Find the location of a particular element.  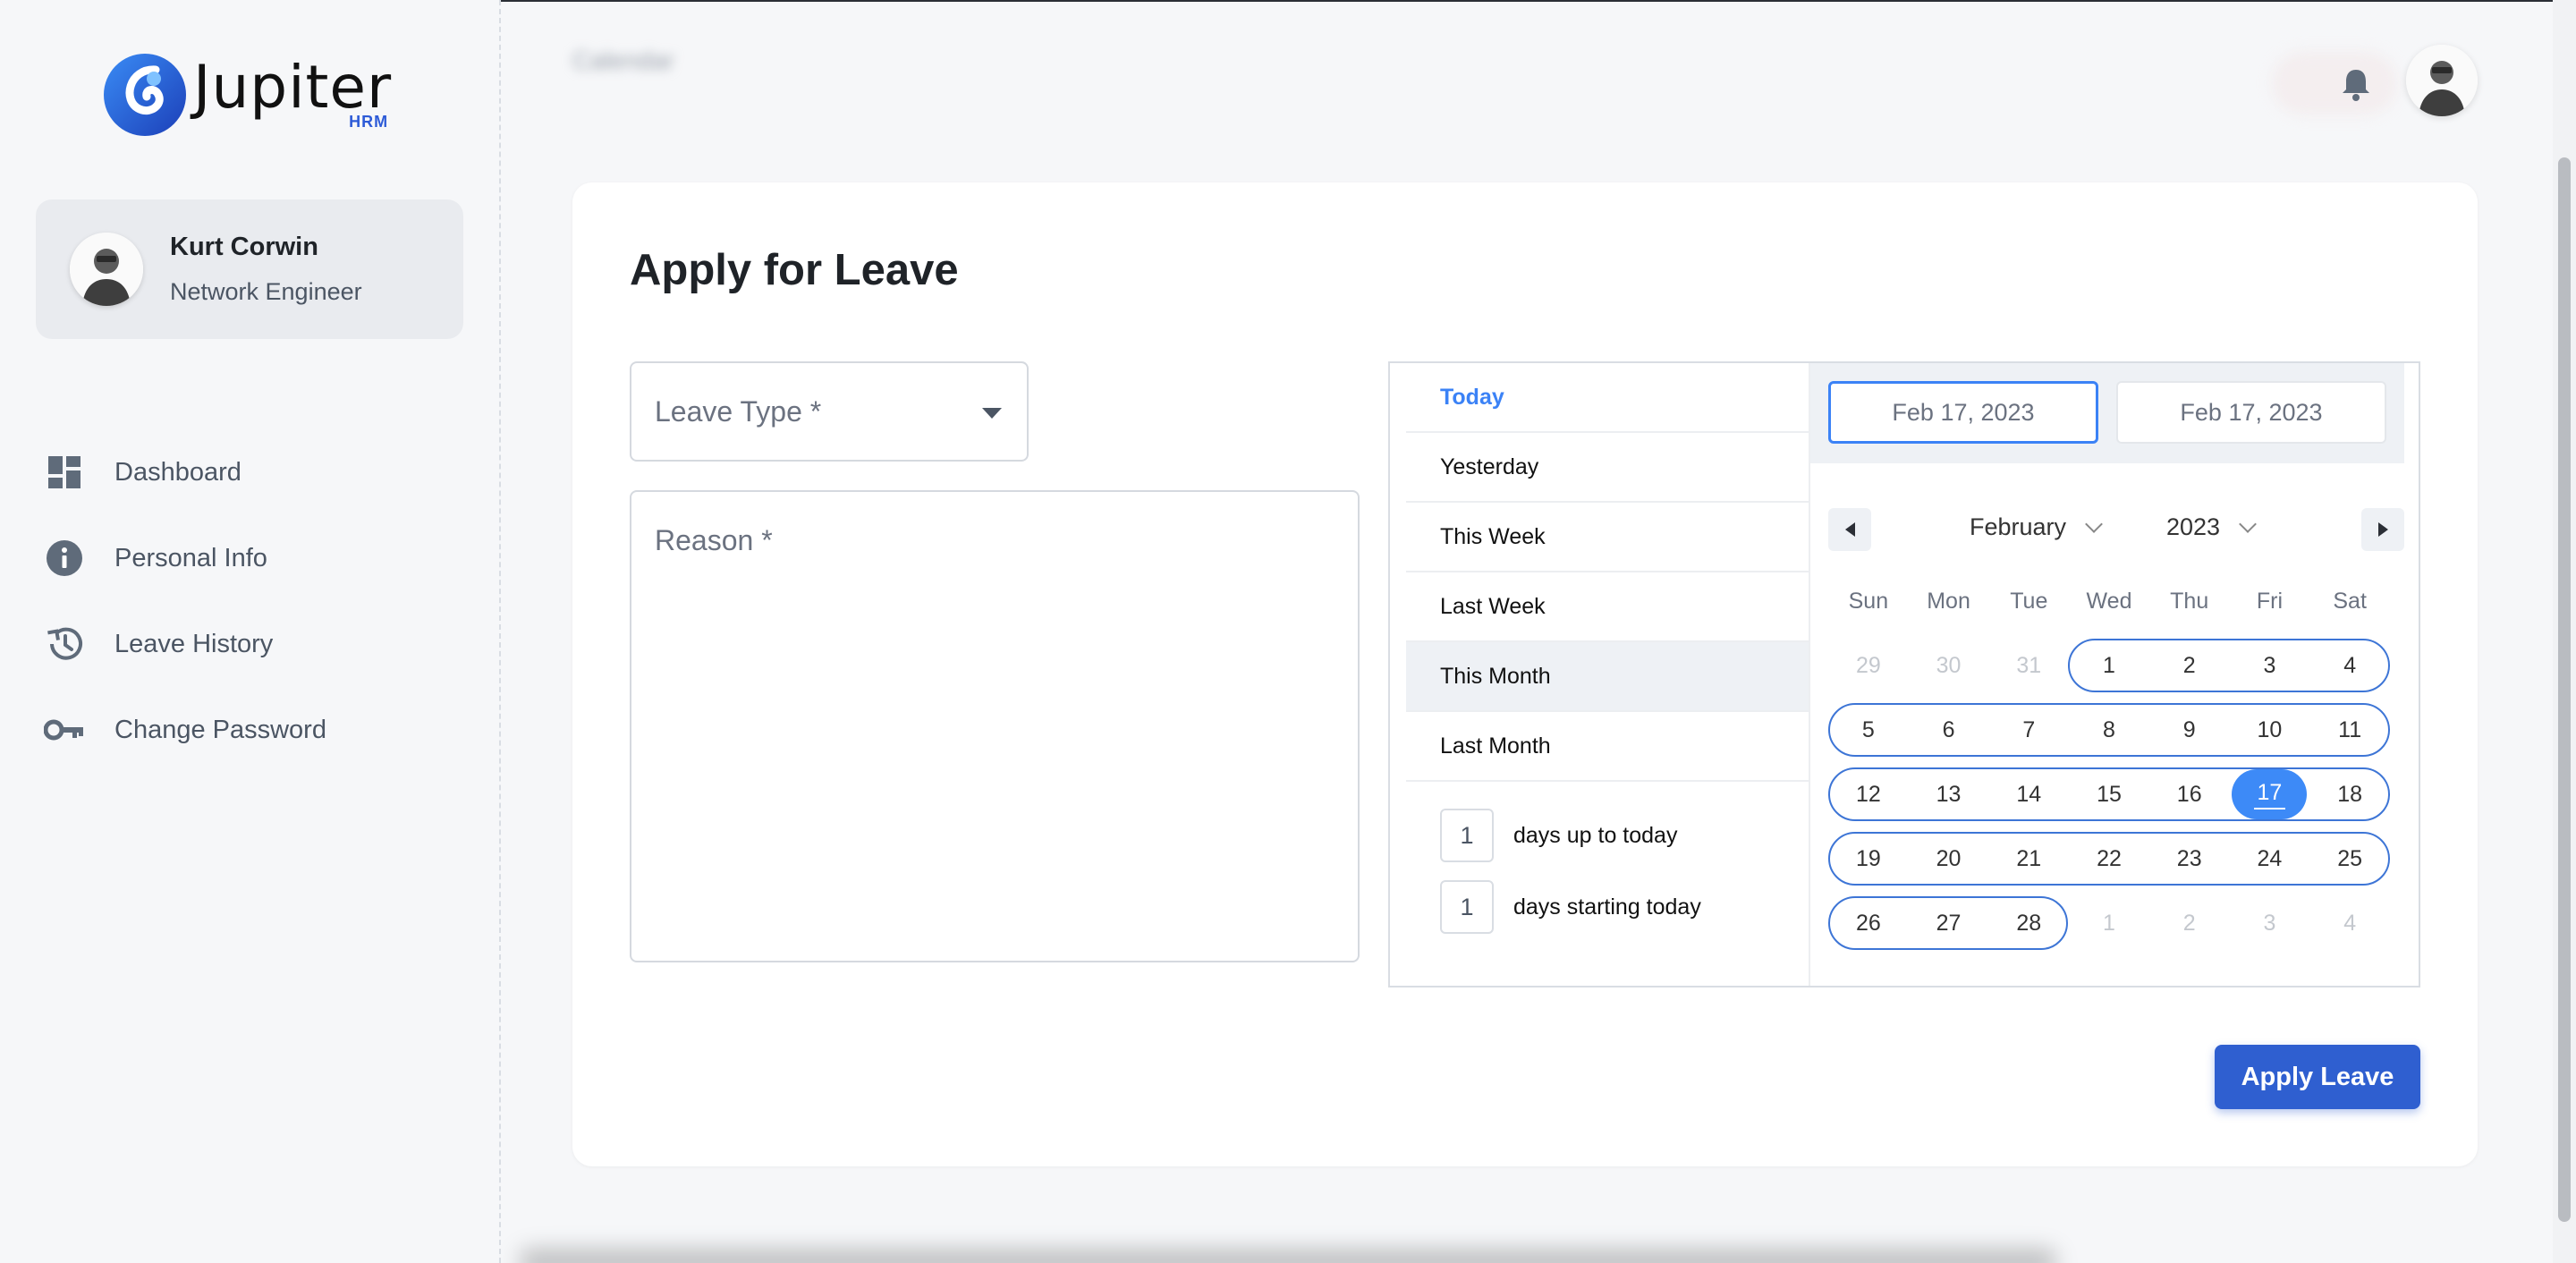

sidebar-item-change-password: Change Password is located at coordinates (184, 730).